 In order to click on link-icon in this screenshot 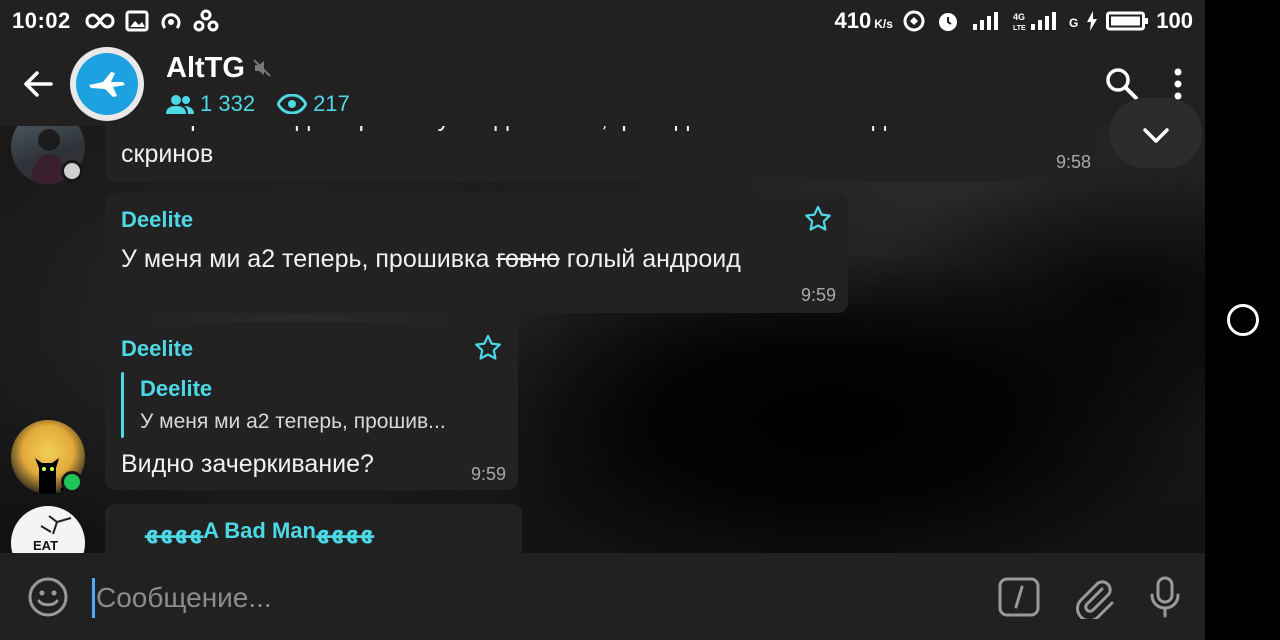, I will do `click(206, 20)`.